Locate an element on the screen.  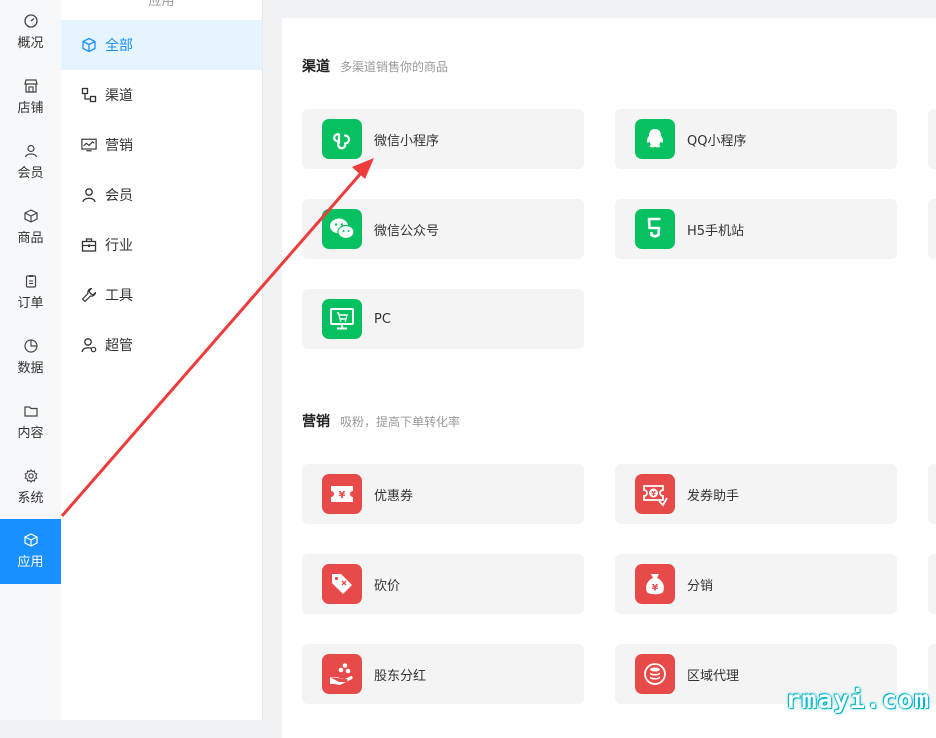
sub-nav-item-label: 会员 is located at coordinates (119, 196).